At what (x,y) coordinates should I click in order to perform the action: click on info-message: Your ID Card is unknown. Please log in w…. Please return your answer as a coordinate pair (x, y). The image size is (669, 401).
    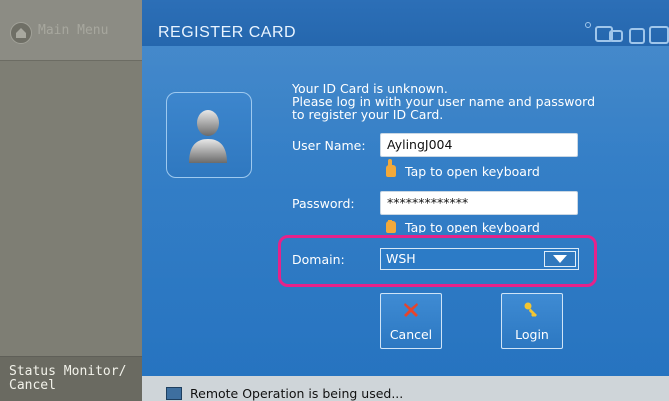
    Looking at the image, I should click on (472, 101).